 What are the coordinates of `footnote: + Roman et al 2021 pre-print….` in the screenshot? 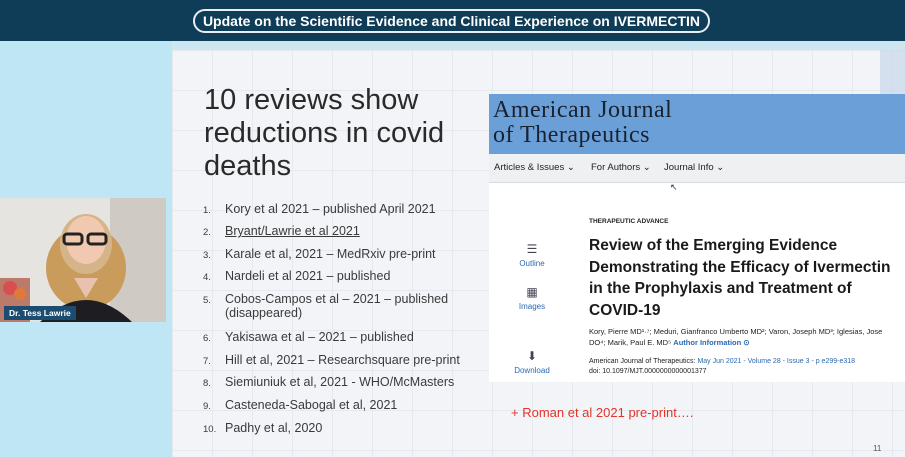 It's located at (602, 412).